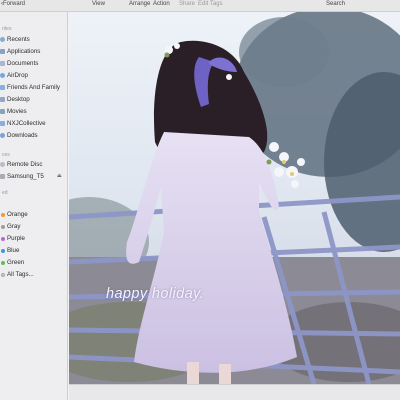 This screenshot has height=400, width=400. I want to click on sidebar-item-recents: Recents, so click(33, 40).